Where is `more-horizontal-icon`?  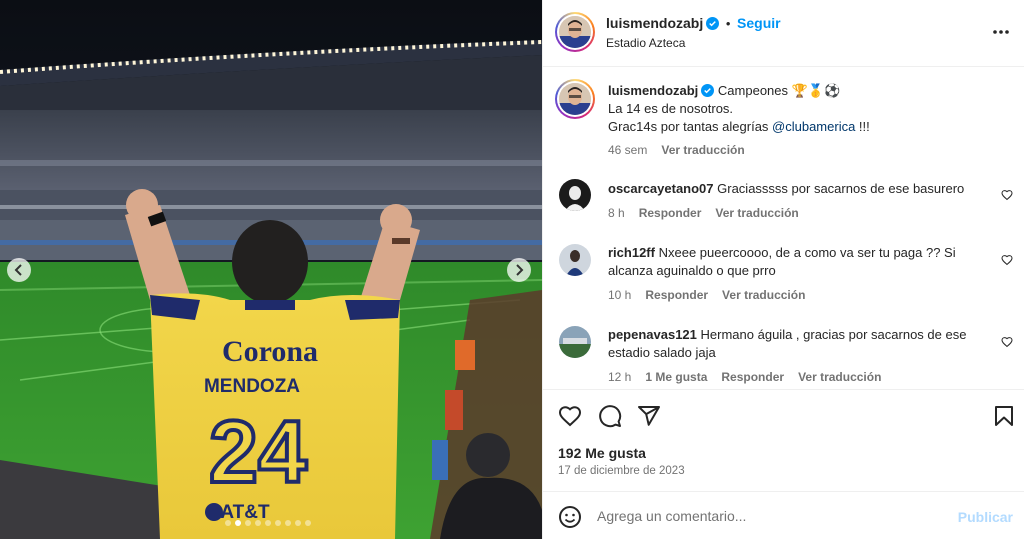
more-horizontal-icon is located at coordinates (1001, 32).